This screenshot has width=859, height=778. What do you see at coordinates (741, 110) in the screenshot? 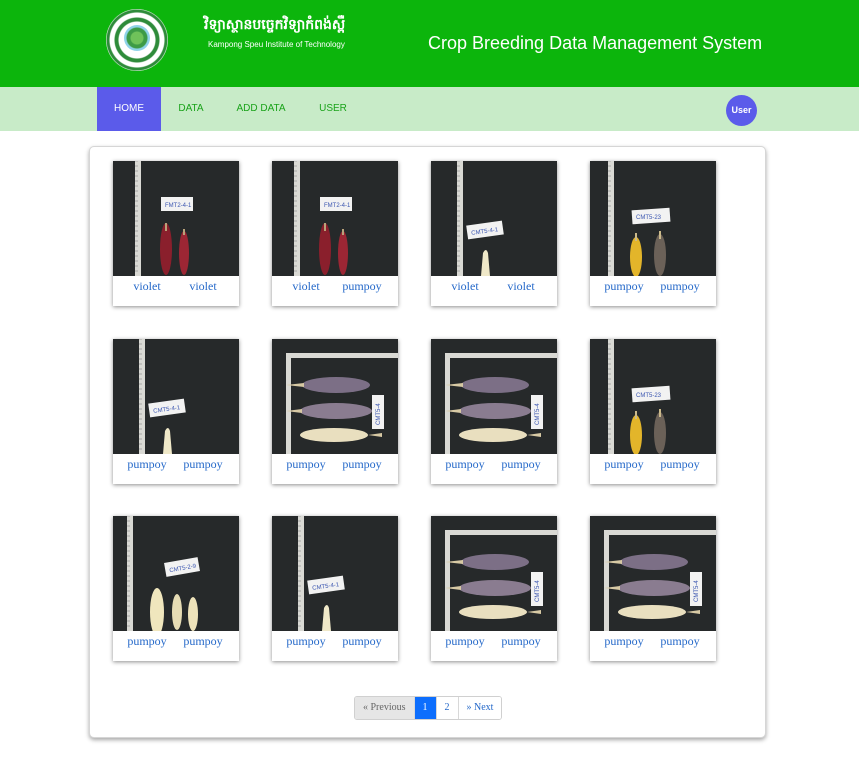
I see `user-avatar-button: User` at bounding box center [741, 110].